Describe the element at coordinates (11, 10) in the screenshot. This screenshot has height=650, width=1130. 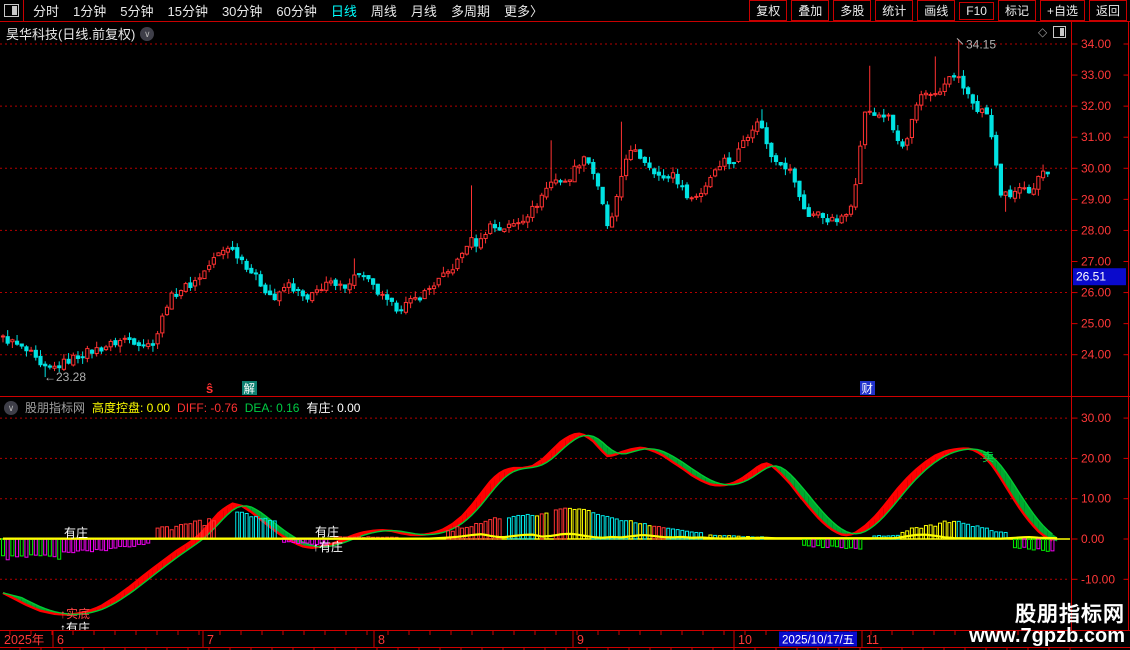
I see `window-layout-icon` at that location.